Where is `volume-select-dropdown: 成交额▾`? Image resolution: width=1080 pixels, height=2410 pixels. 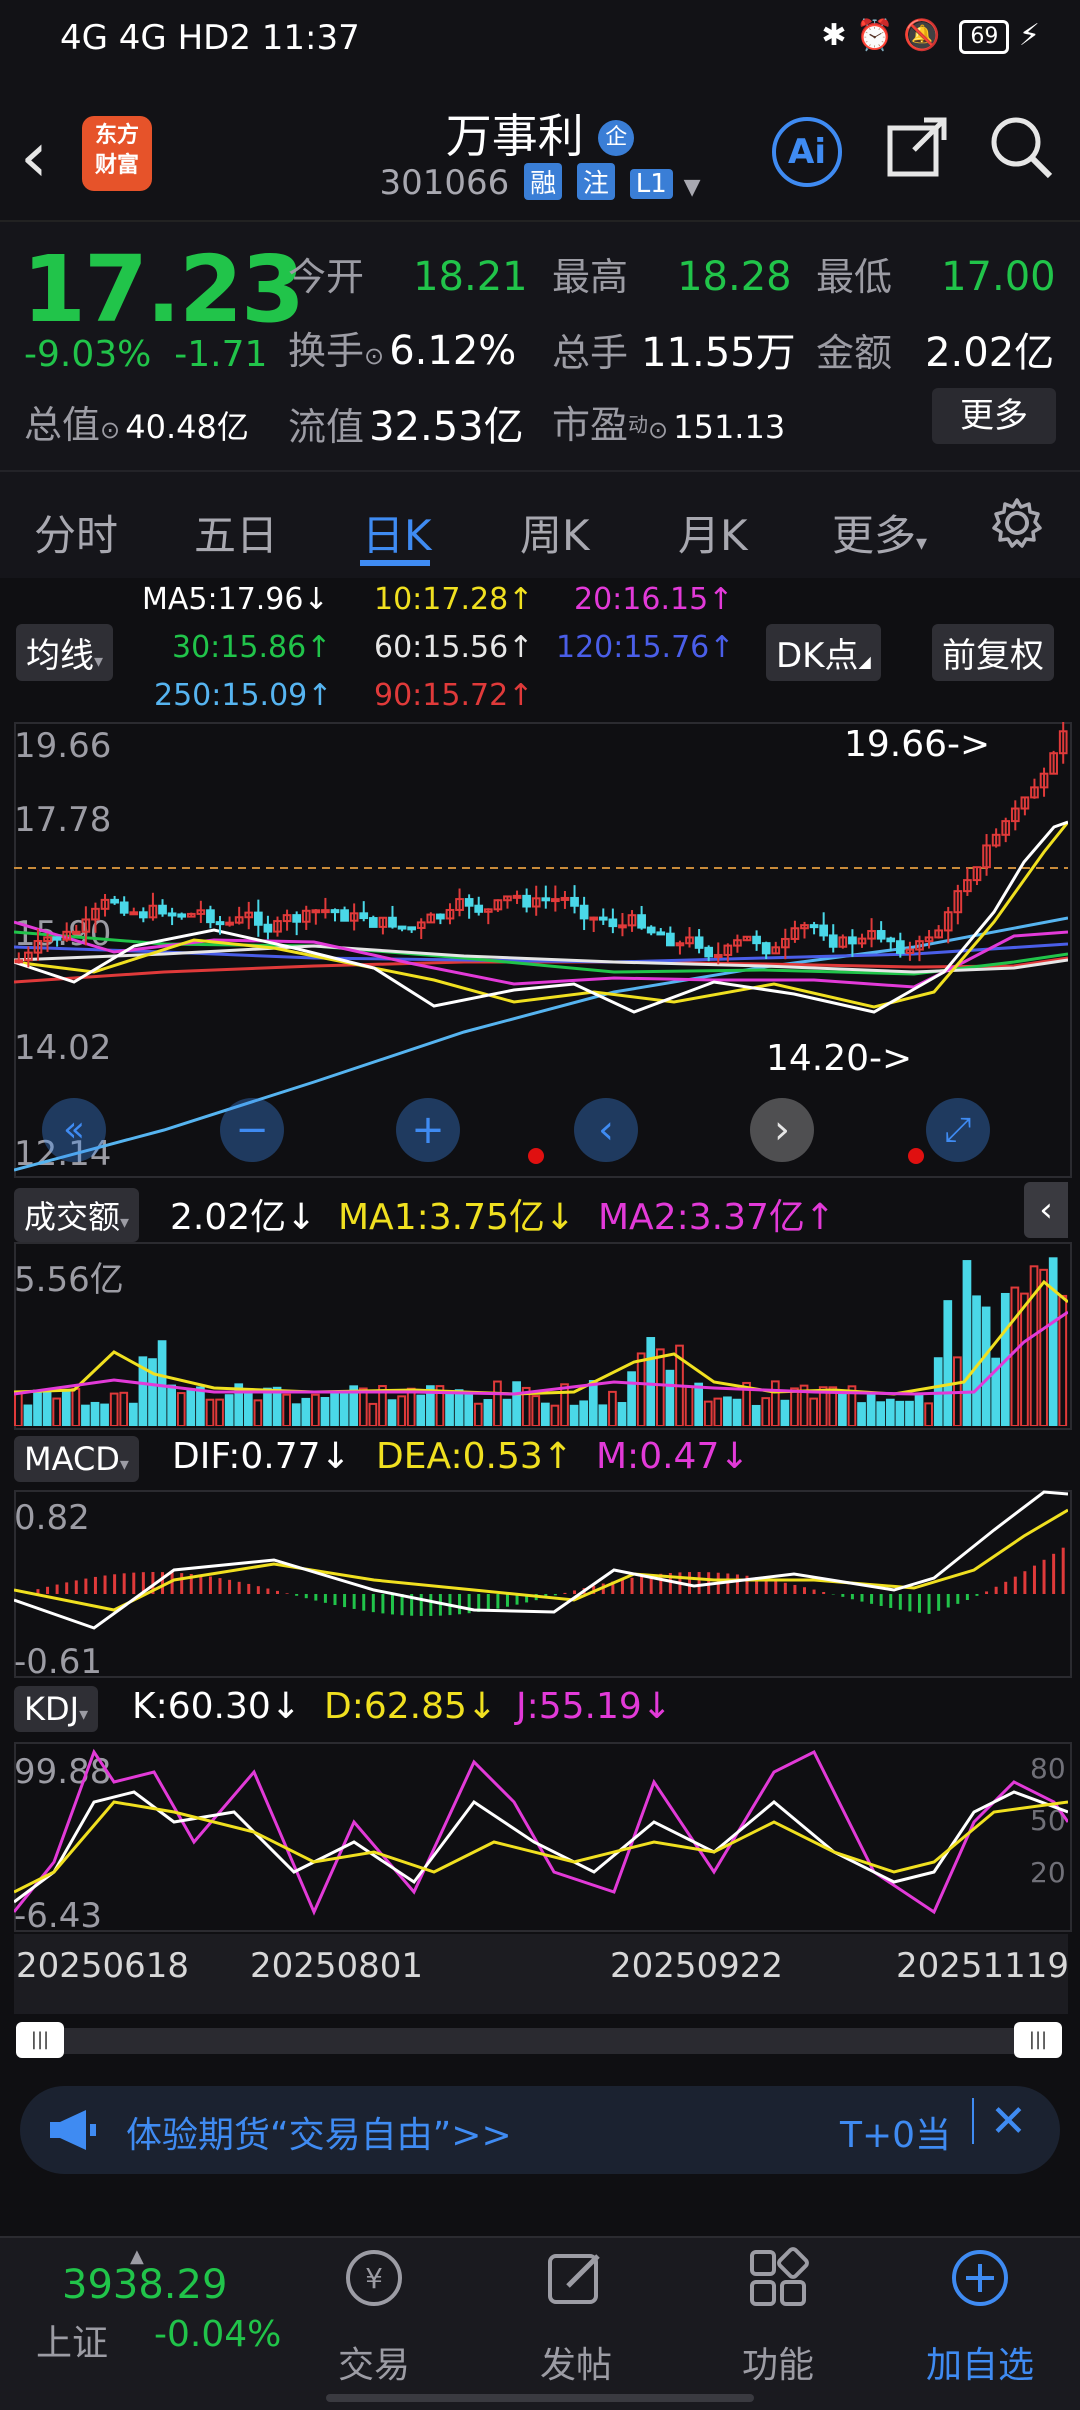 volume-select-dropdown: 成交额▾ is located at coordinates (77, 1215).